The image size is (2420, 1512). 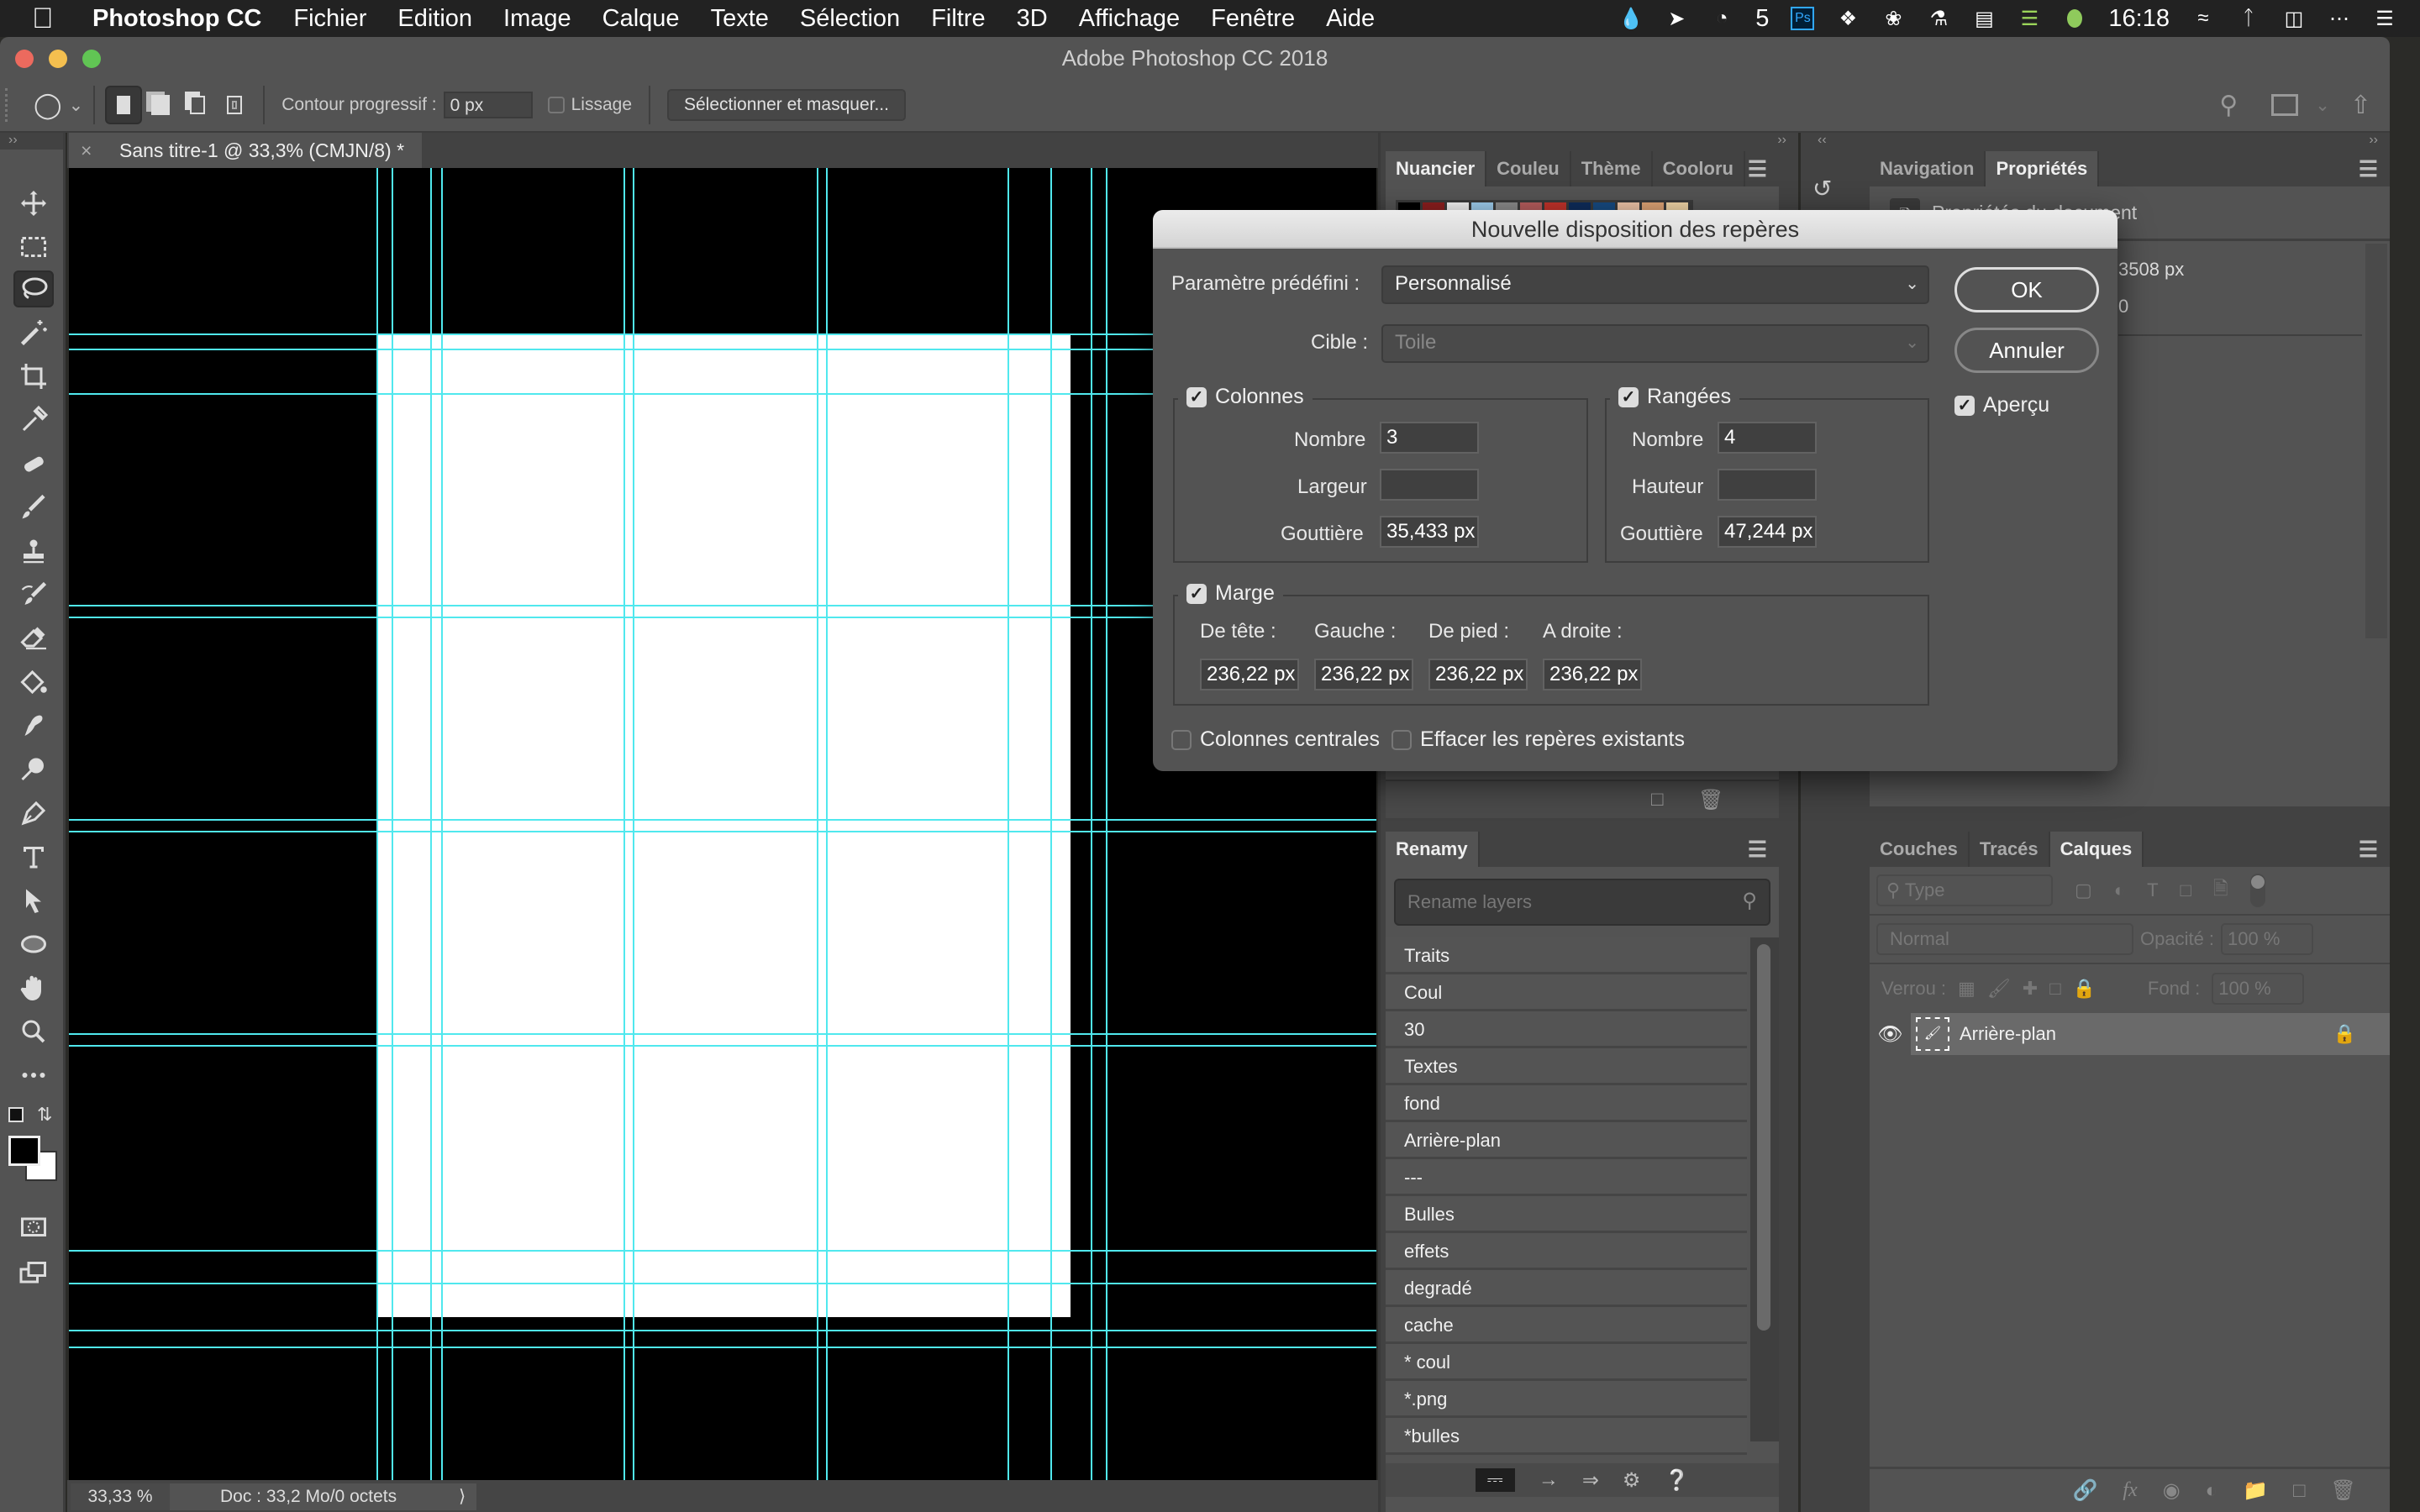 What do you see at coordinates (1566, 1362) in the screenshot?
I see `renamy-list-item: * coul` at bounding box center [1566, 1362].